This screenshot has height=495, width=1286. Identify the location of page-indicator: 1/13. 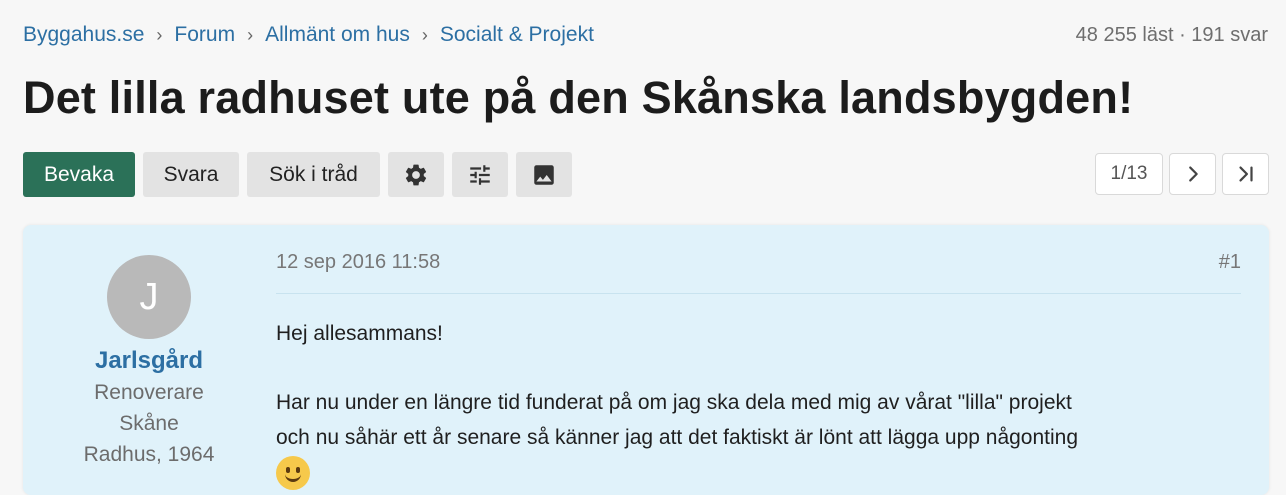
(1129, 174).